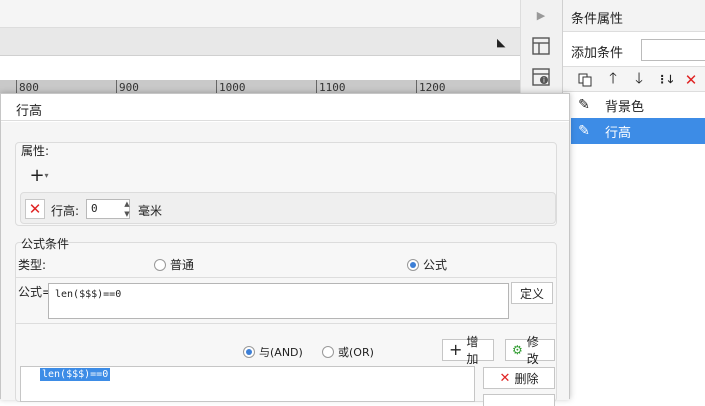 This screenshot has height=406, width=705. Describe the element at coordinates (541, 77) in the screenshot. I see `cell-info-icon: i` at that location.